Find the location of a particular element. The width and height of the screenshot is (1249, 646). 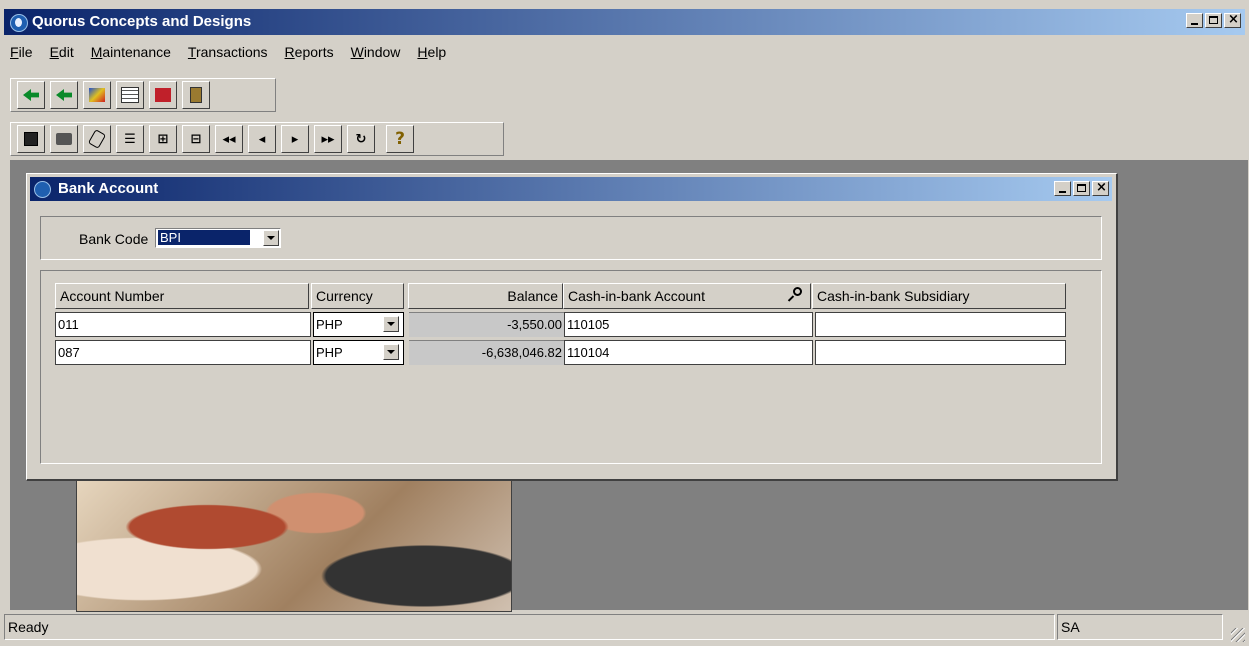

last-record-icon: ▸▸ is located at coordinates (328, 139).